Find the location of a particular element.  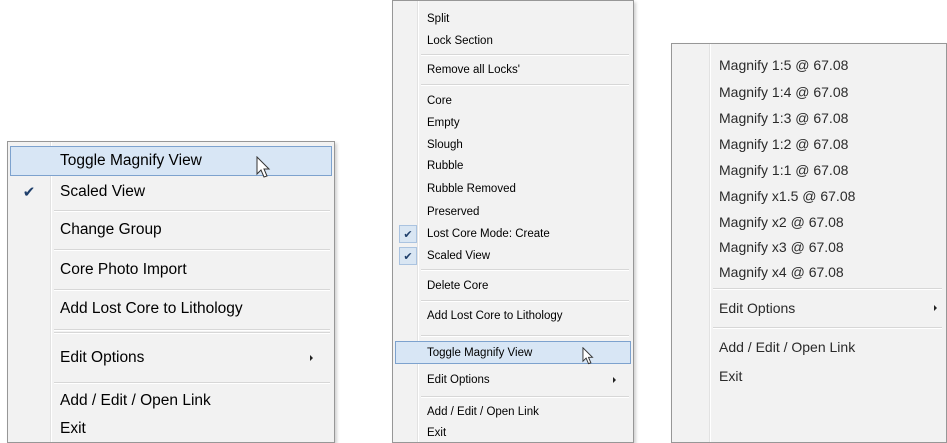

menu-item-magnify-1-2: Magnify 1:2 @ 67.08 is located at coordinates (809, 144).